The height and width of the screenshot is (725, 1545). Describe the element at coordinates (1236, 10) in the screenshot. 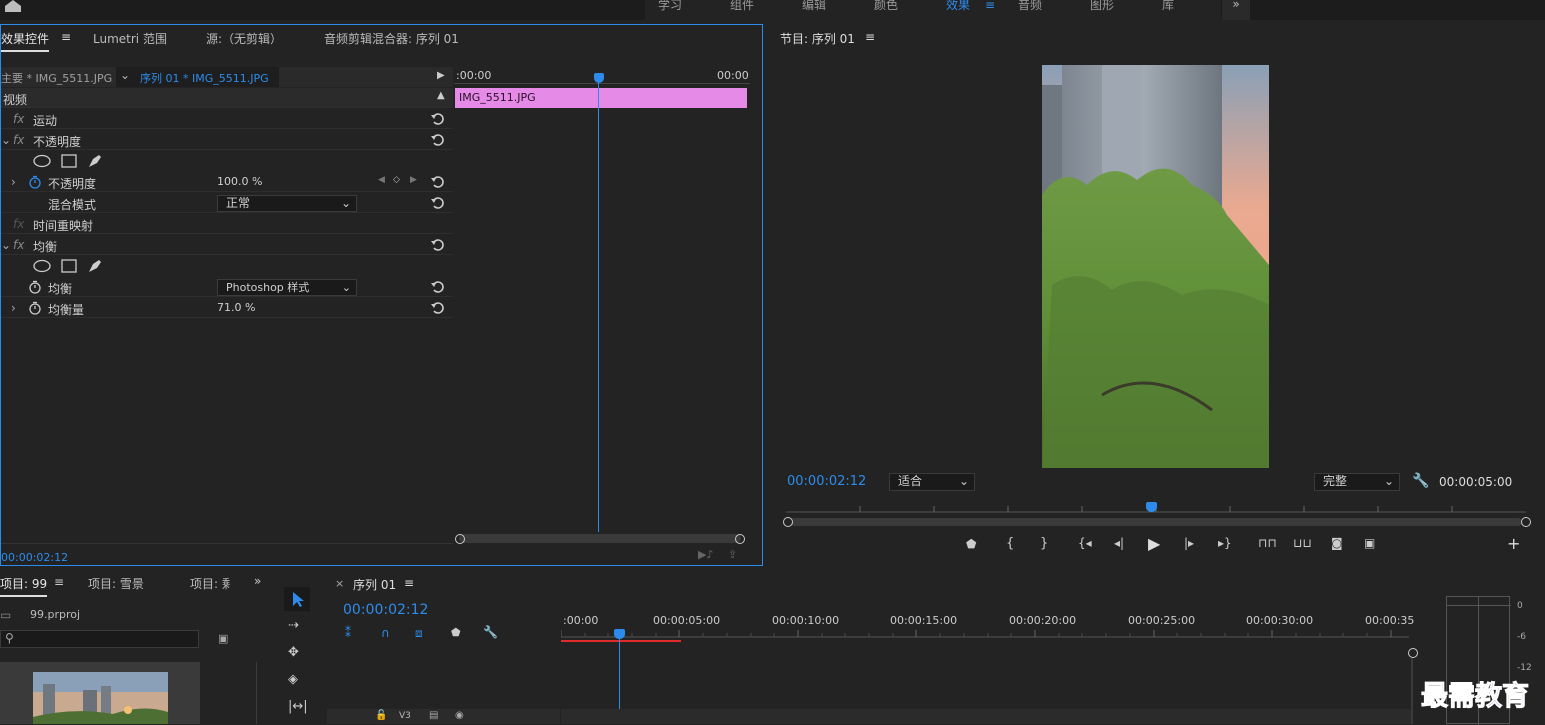

I see `workspace-overflow-button: »` at that location.